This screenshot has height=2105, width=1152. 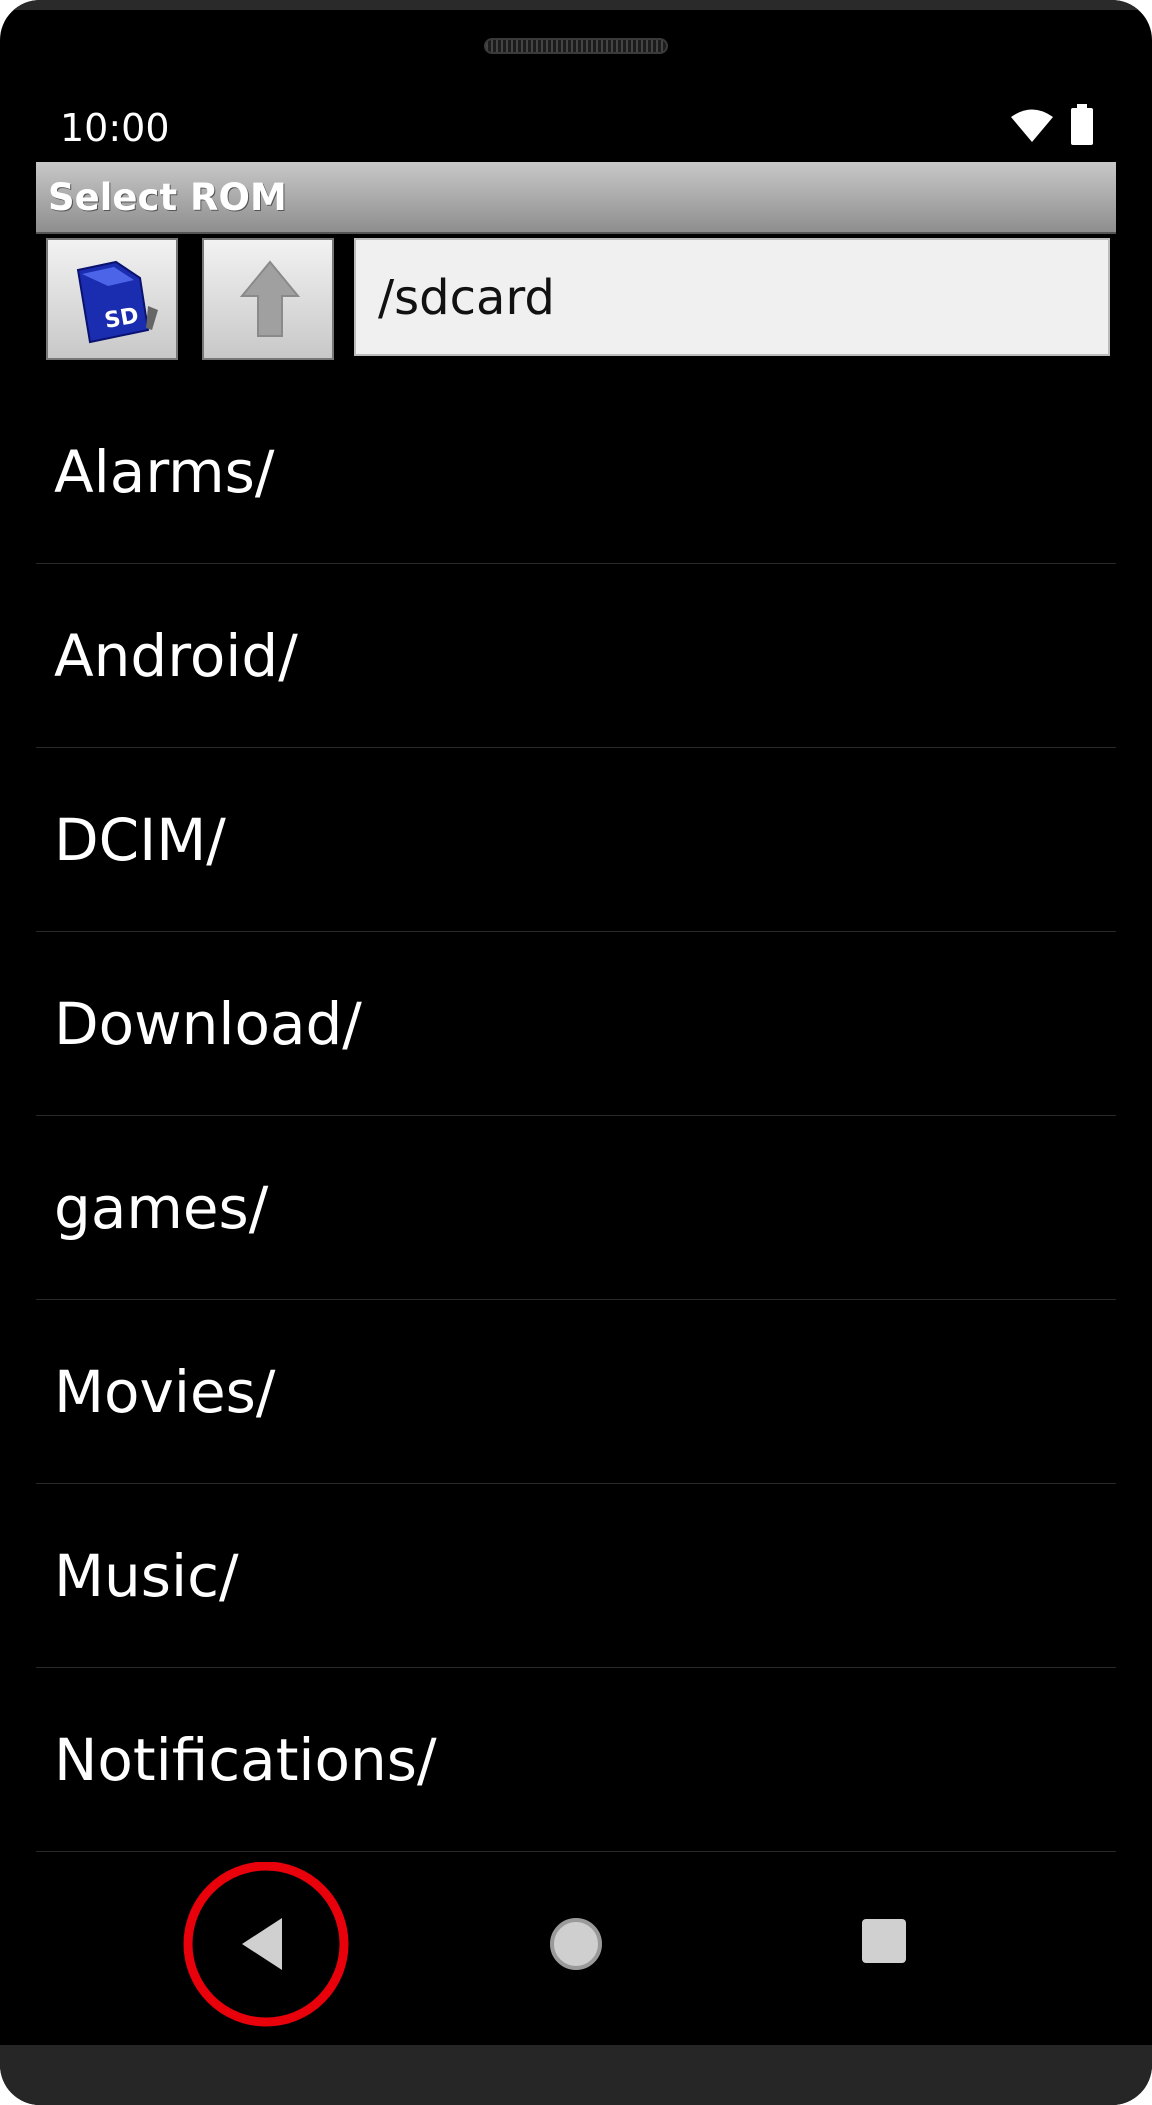 I want to click on arrow-up-icon, so click(x=270, y=298).